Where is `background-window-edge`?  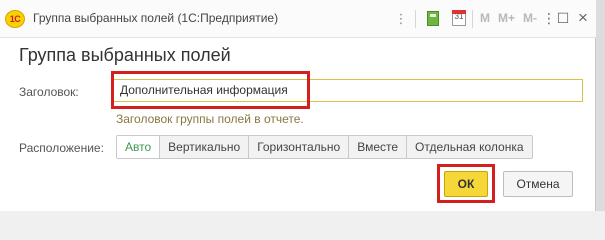 background-window-edge is located at coordinates (600, 105).